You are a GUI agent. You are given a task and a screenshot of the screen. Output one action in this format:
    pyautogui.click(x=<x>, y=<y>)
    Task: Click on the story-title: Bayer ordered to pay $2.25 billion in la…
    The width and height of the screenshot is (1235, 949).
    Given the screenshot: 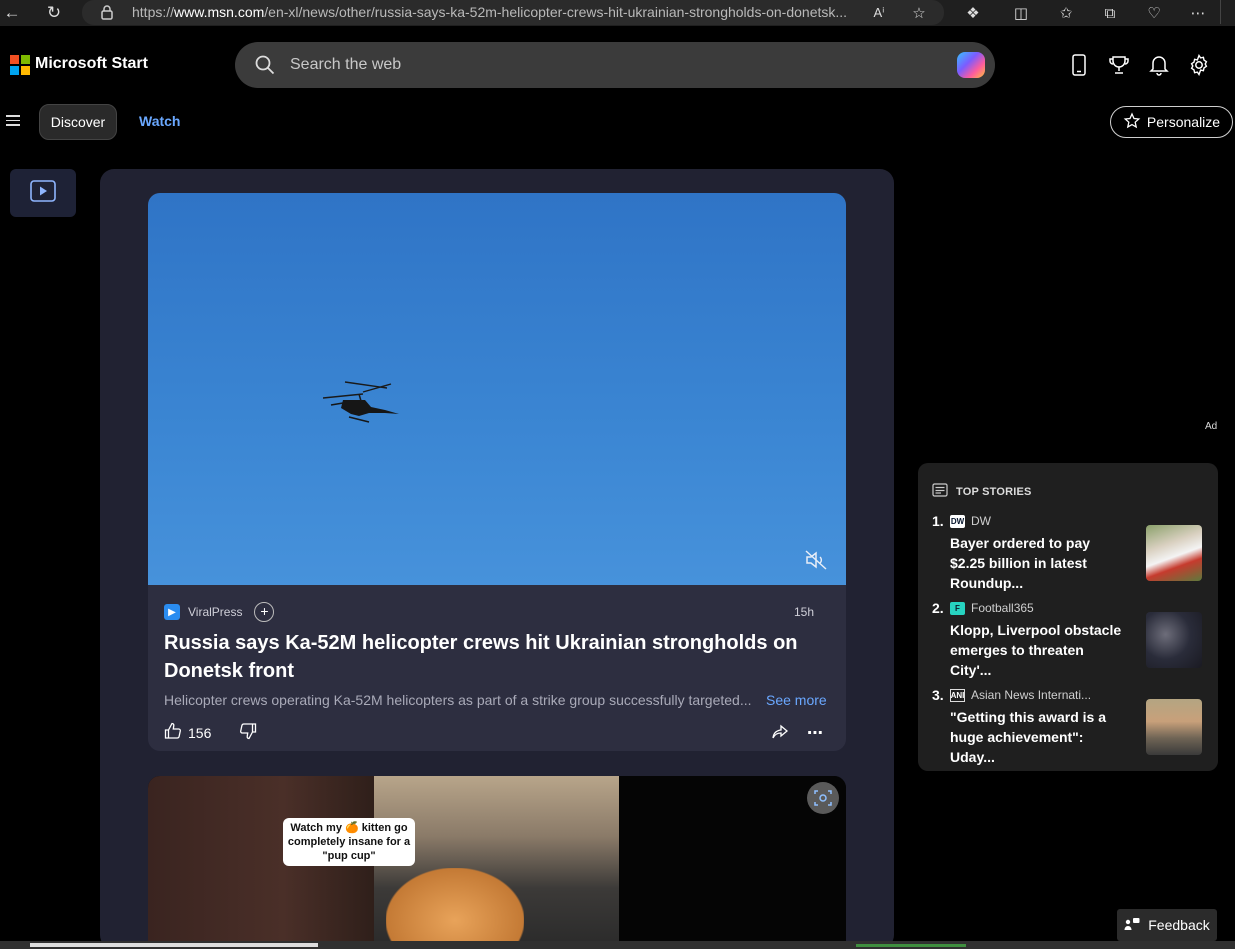 What is the action you would take?
    pyautogui.click(x=1039, y=563)
    